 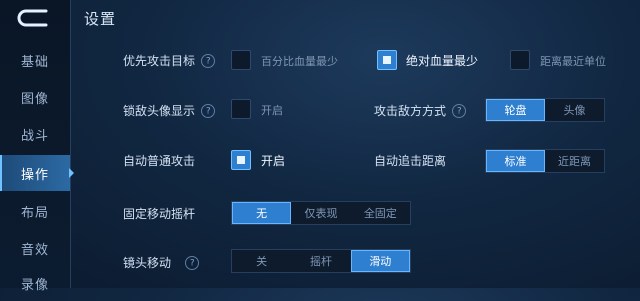 I want to click on back-icon, so click(x=34, y=18).